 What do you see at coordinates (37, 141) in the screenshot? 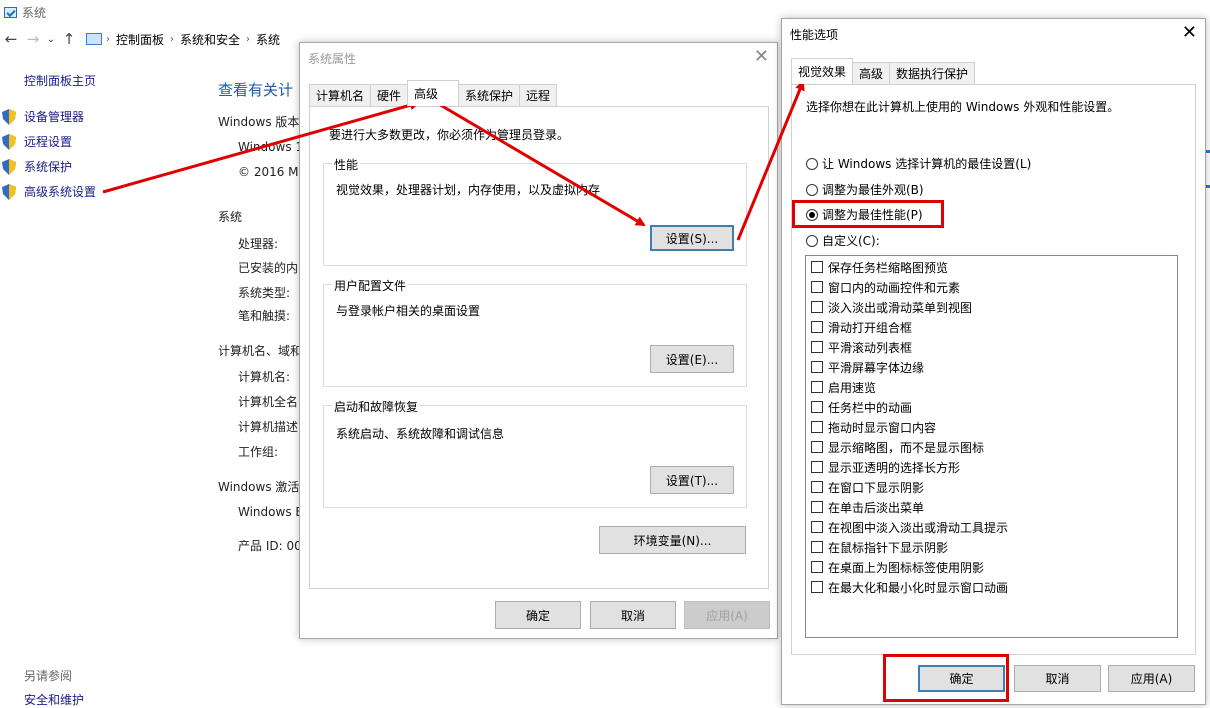
I see `sidebar-item-remote-settings: 远程设置` at bounding box center [37, 141].